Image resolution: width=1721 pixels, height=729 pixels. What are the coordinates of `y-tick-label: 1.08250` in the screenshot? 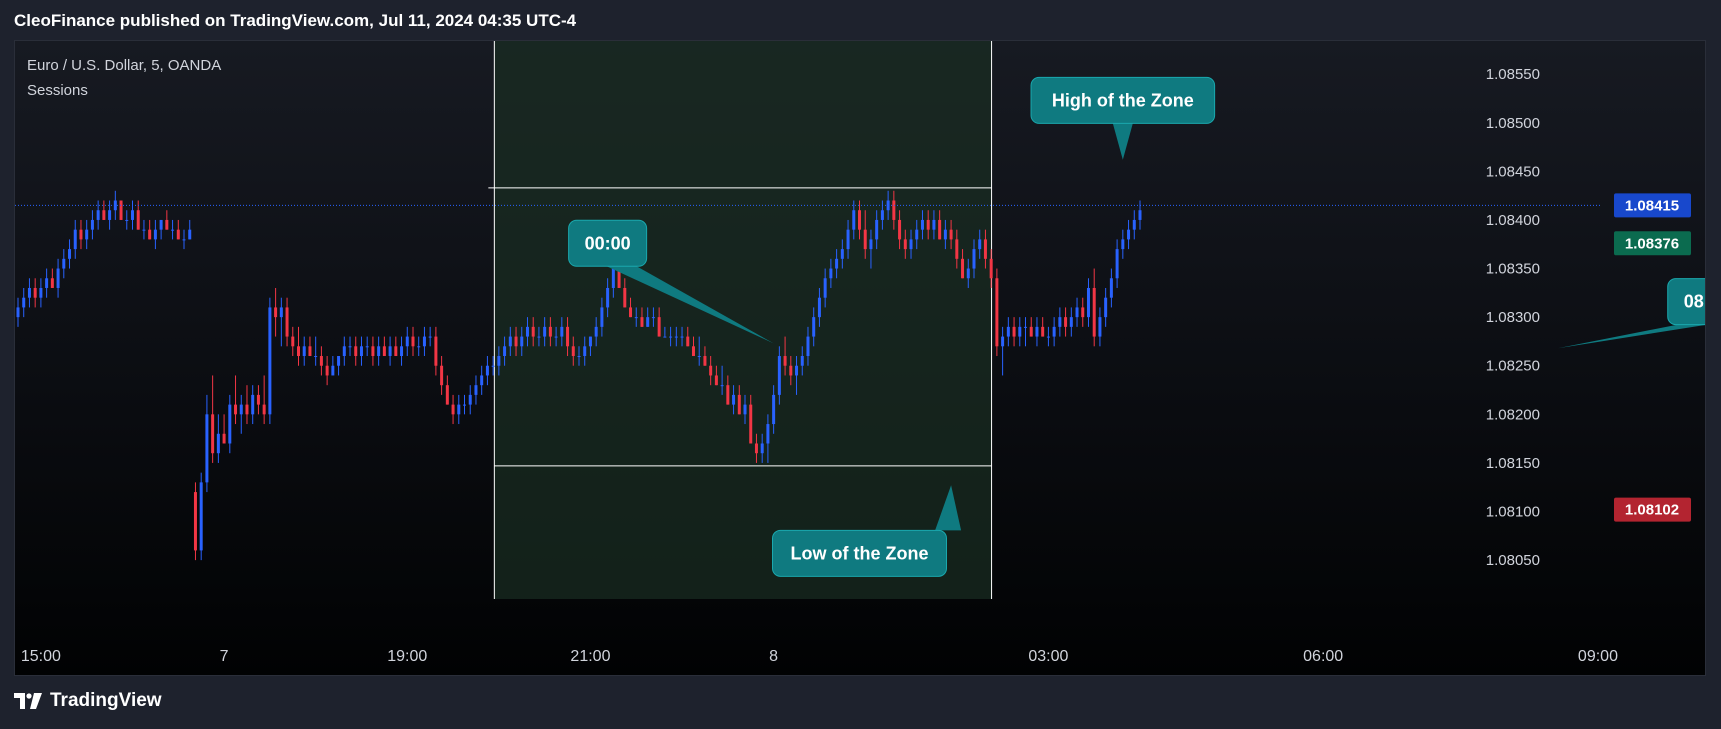 It's located at (1513, 366).